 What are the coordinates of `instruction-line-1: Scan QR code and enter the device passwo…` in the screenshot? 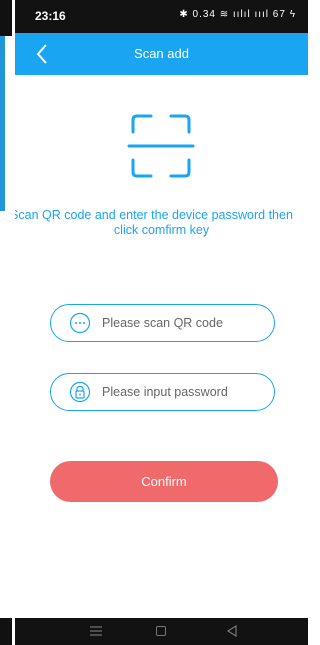 It's located at (154, 215).